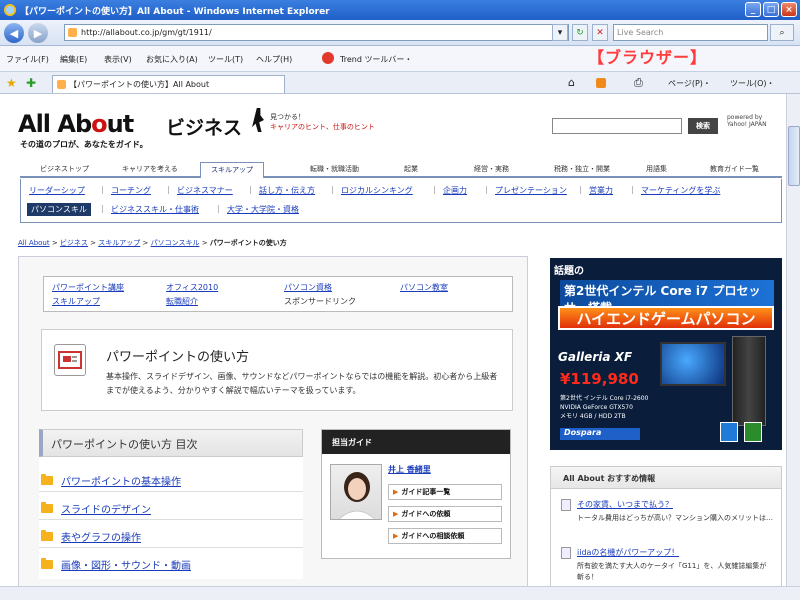 This screenshot has width=800, height=600. Describe the element at coordinates (601, 83) in the screenshot. I see `feeds-icon` at that location.